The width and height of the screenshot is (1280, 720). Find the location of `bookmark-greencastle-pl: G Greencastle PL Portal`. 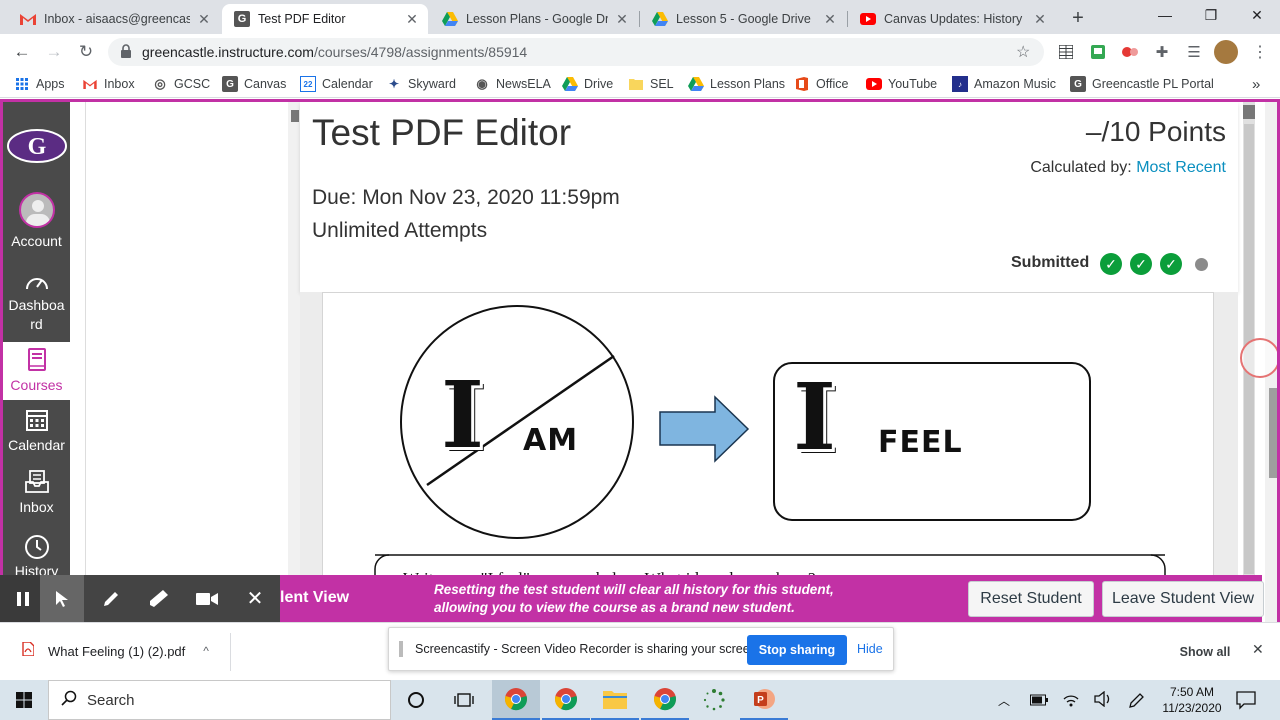

bookmark-greencastle-pl: G Greencastle PL Portal is located at coordinates (1142, 84).